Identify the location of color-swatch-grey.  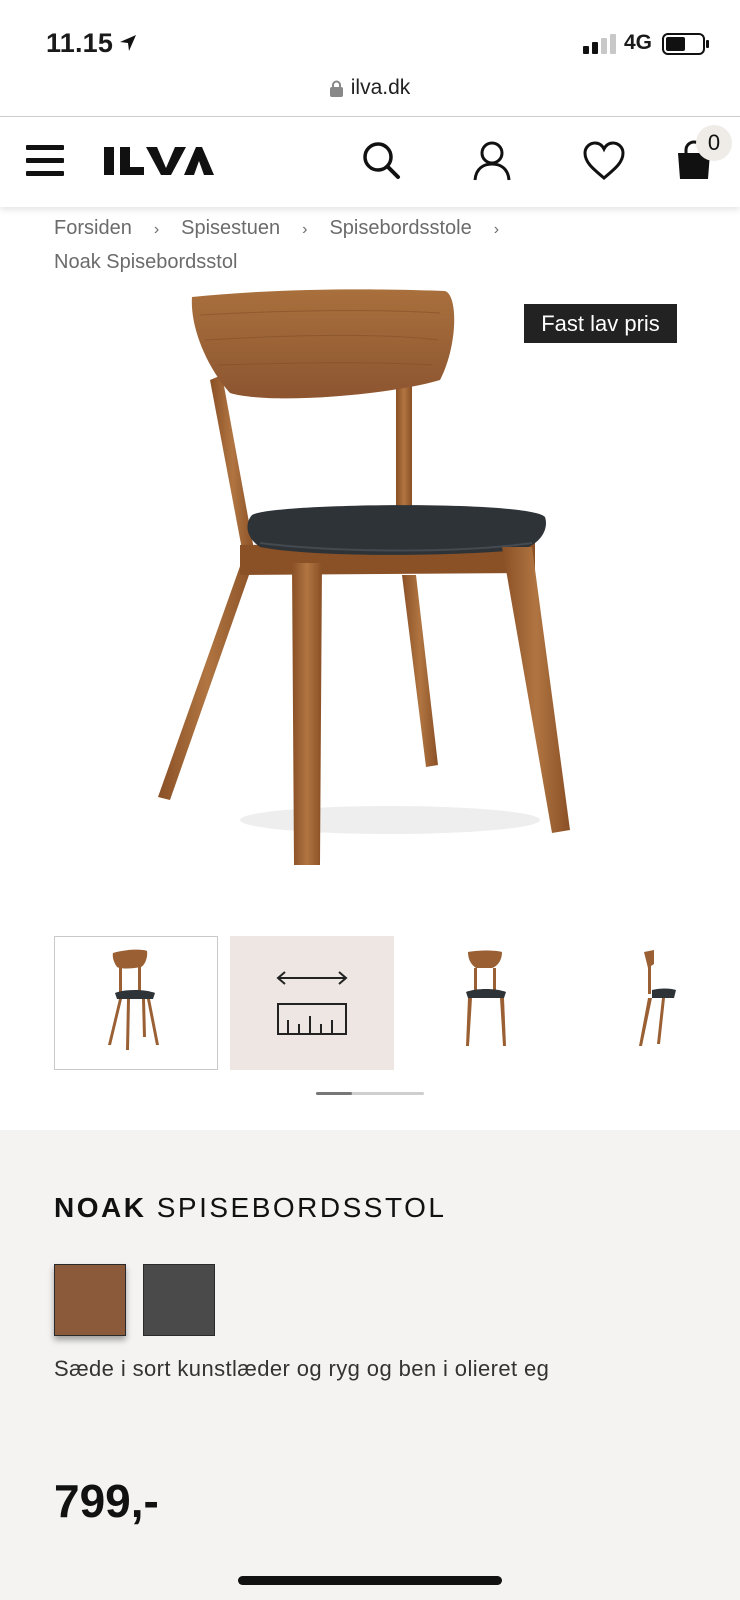
(179, 1300).